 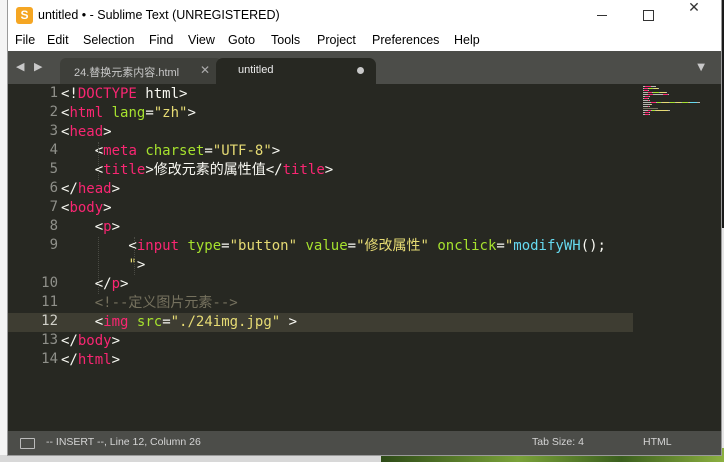 What do you see at coordinates (49, 283) in the screenshot?
I see `line-number: 10` at bounding box center [49, 283].